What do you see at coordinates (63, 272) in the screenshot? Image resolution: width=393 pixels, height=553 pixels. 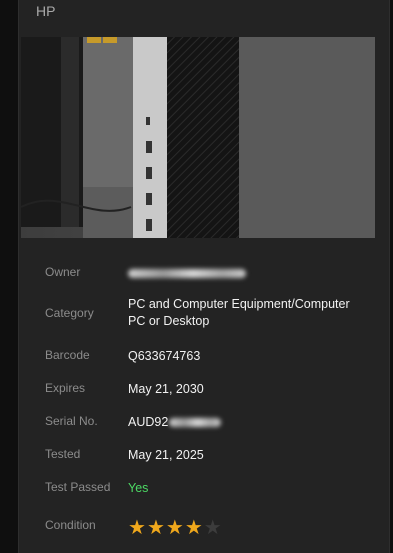 I see `owner-label: Owner` at bounding box center [63, 272].